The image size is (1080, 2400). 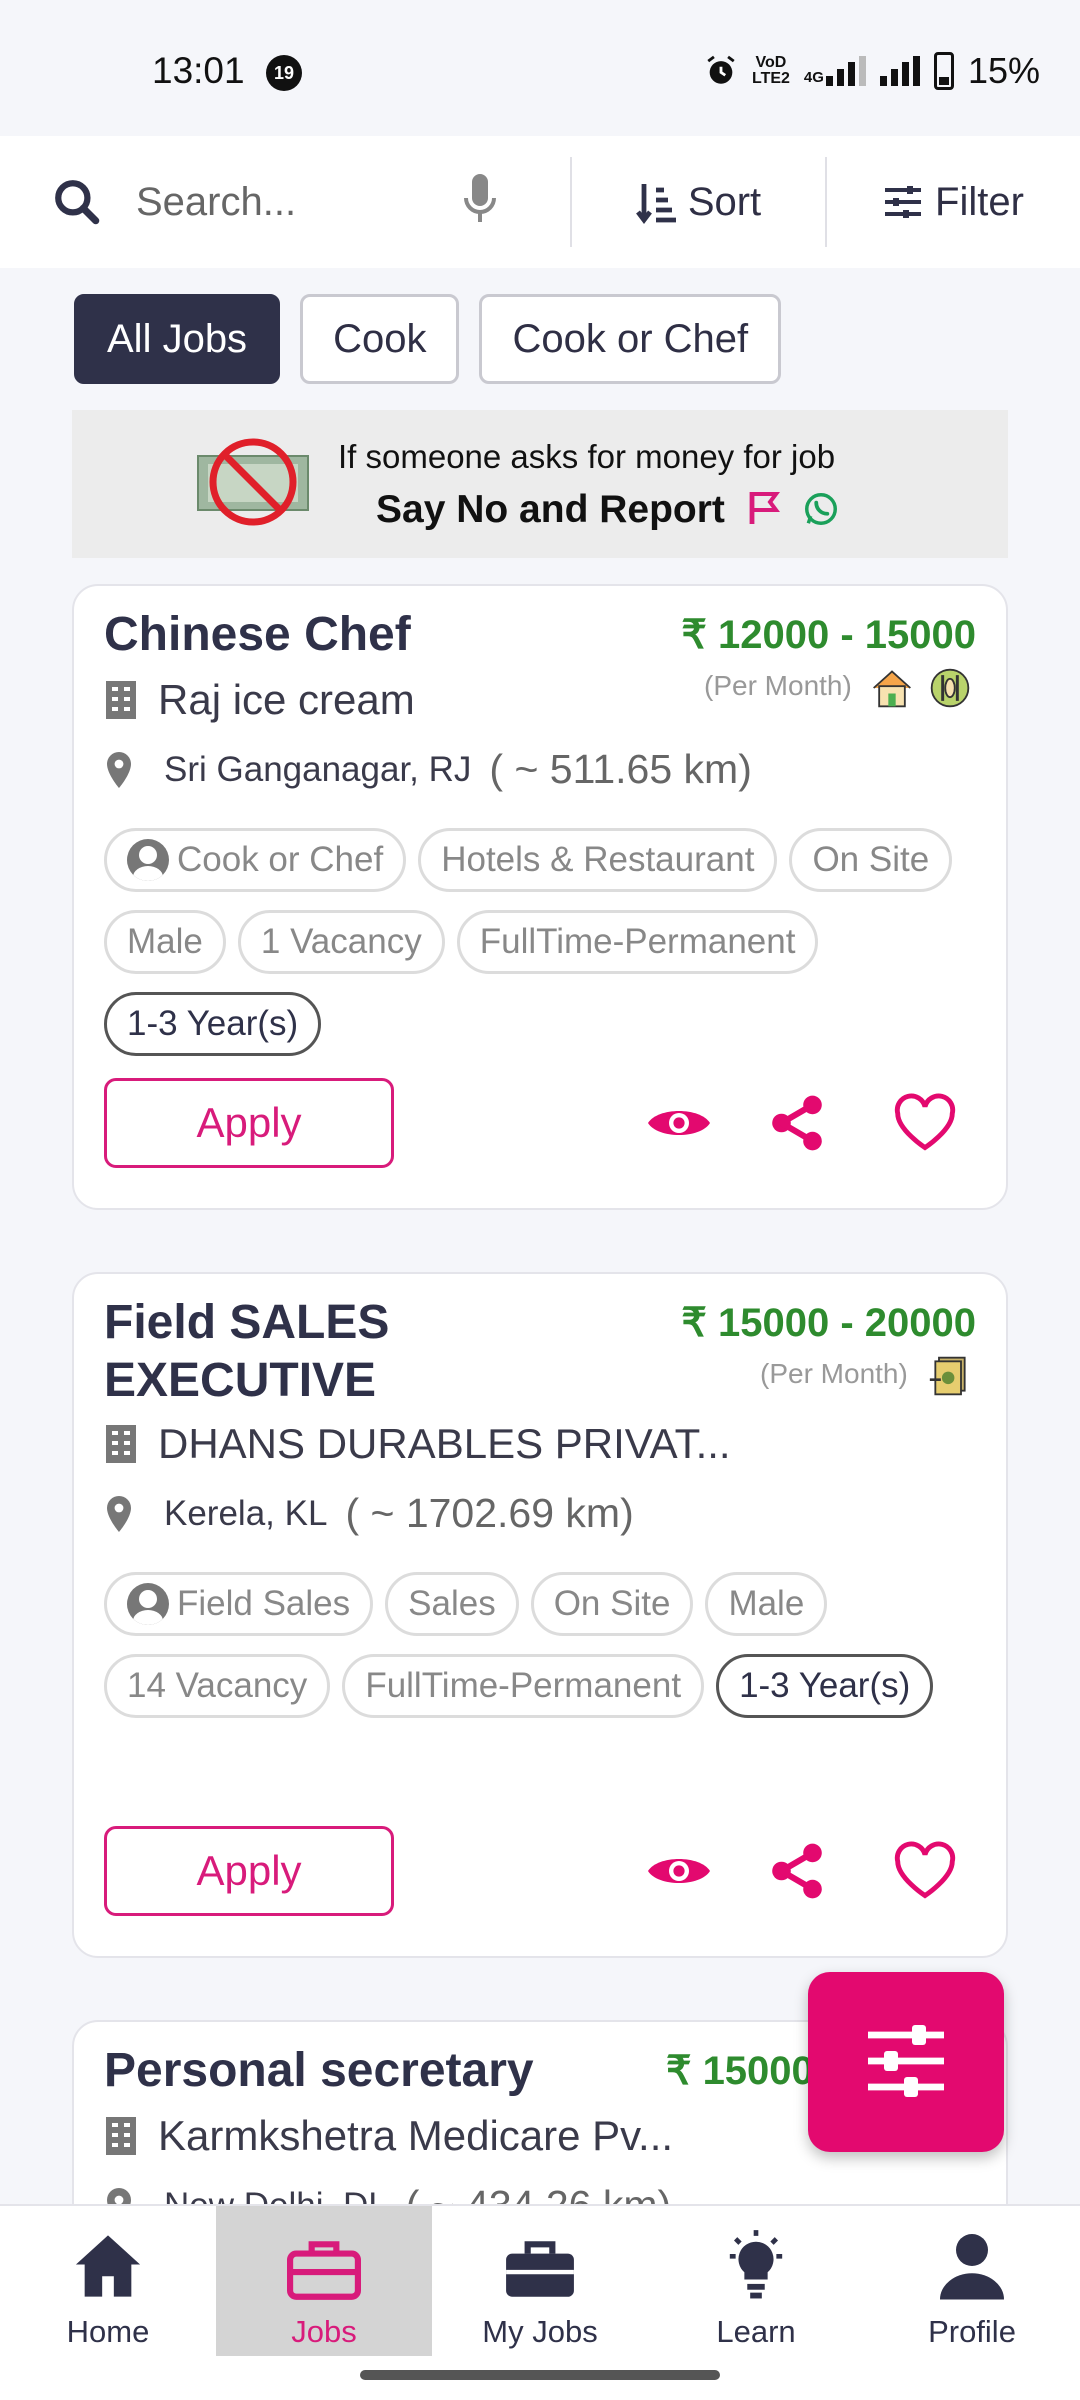 I want to click on sort-button: Sort, so click(x=698, y=202).